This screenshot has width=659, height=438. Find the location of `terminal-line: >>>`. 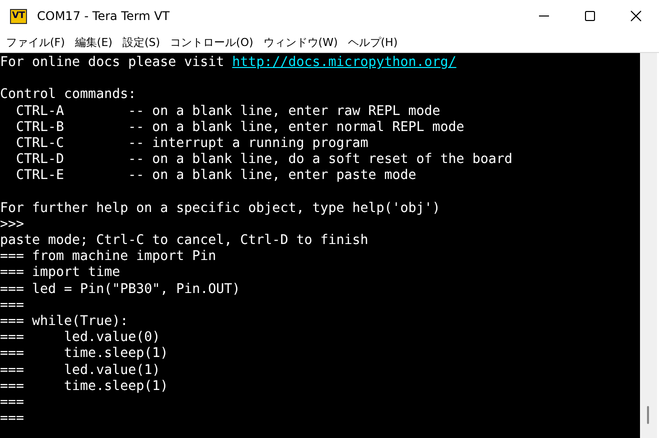

terminal-line: >>> is located at coordinates (12, 224).